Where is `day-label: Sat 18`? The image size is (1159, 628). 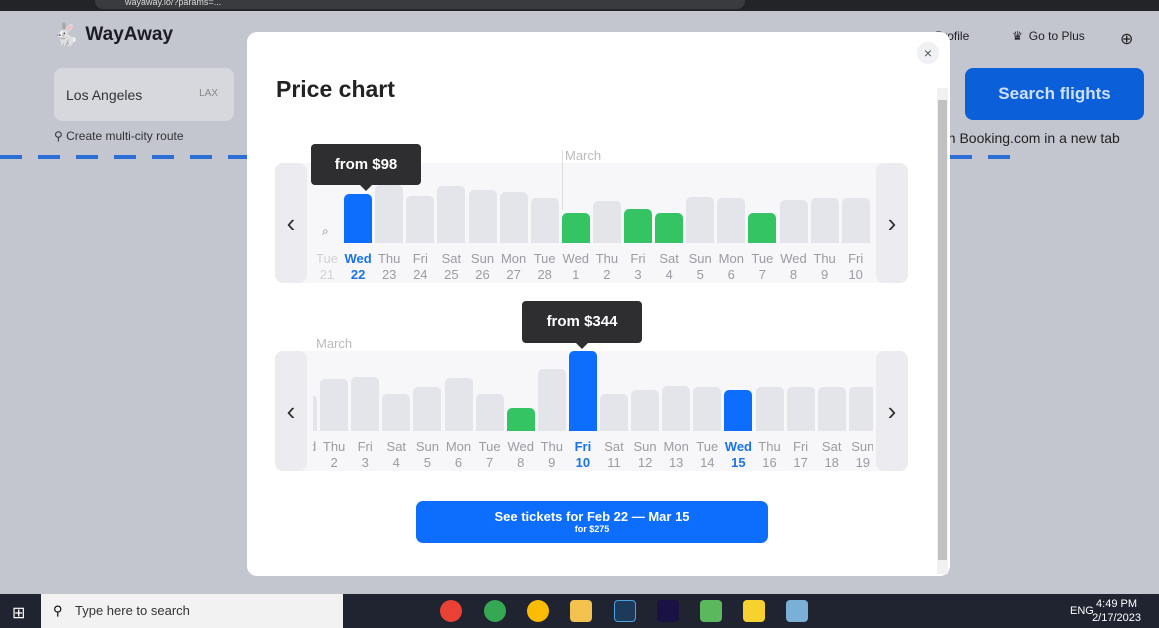 day-label: Sat 18 is located at coordinates (831, 455).